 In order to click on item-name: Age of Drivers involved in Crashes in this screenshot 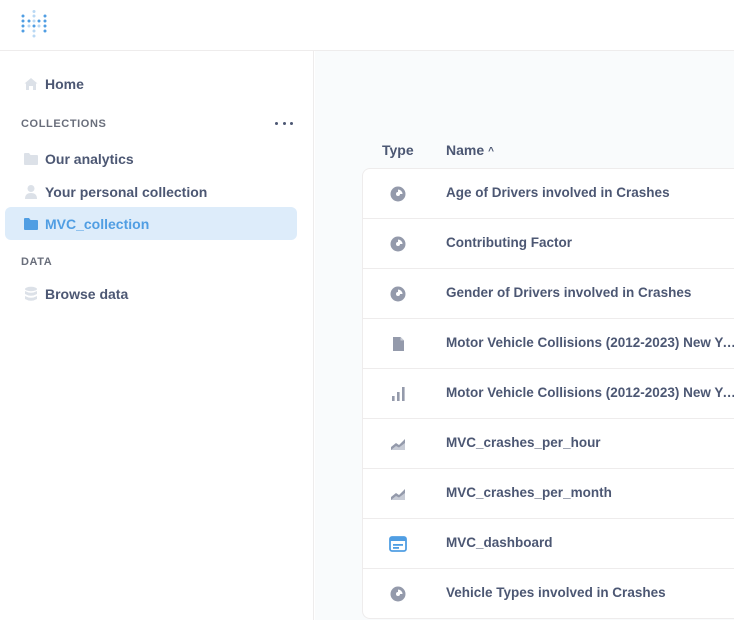, I will do `click(558, 192)`.